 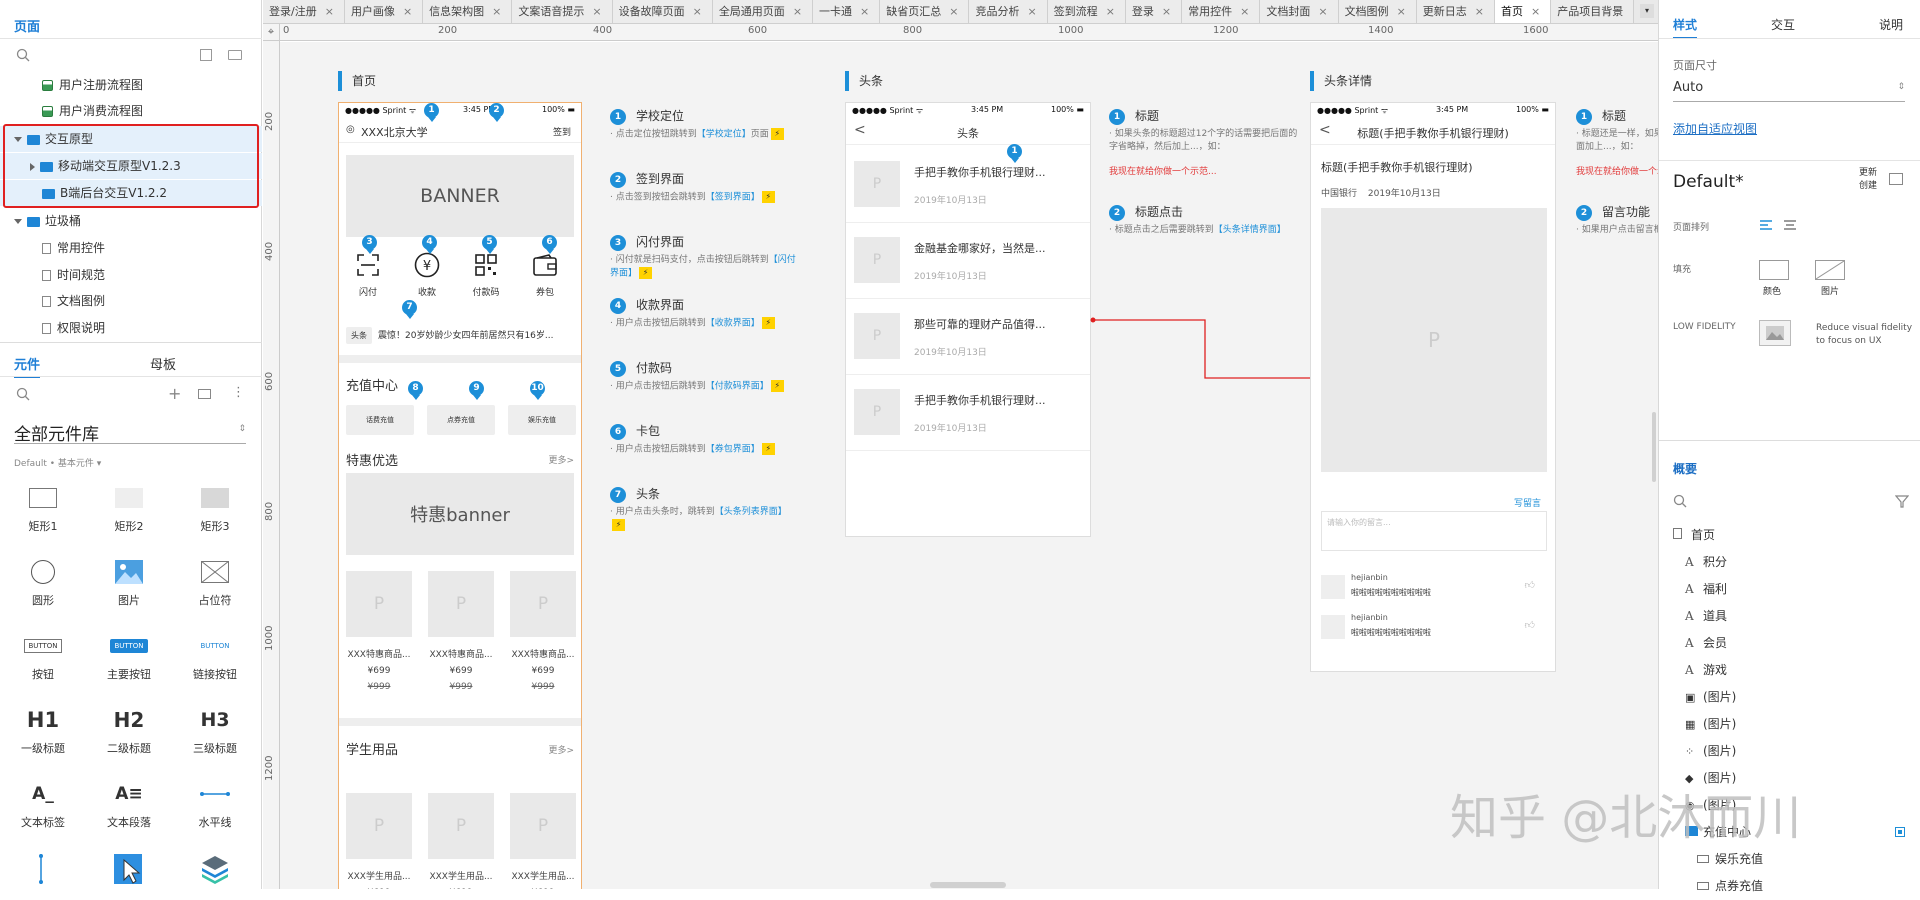 I want to click on tab-4: 设备故障页面 ×, so click(x=662, y=11).